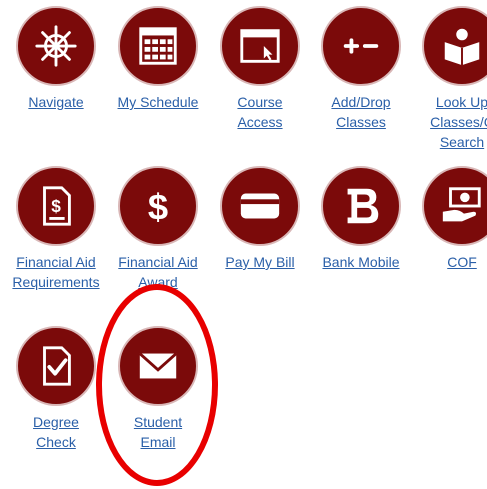 The width and height of the screenshot is (487, 489). I want to click on my-schedule-tile: My Schedule, so click(158, 59).